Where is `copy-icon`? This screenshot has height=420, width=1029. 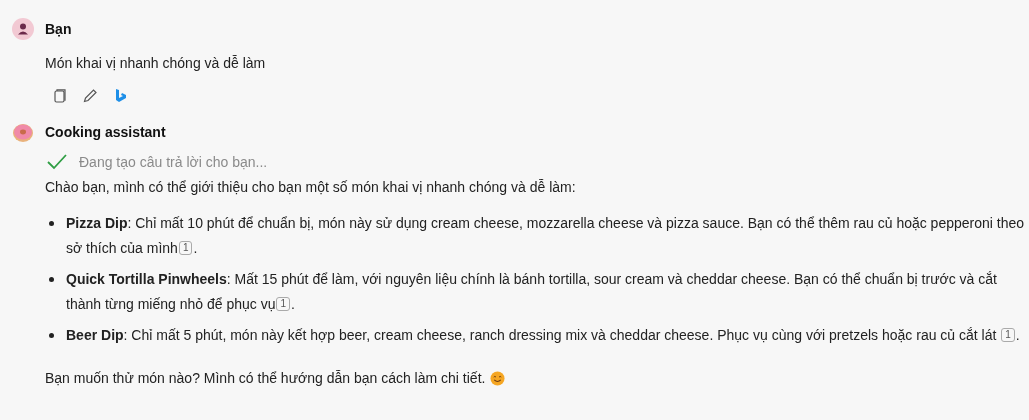
copy-icon is located at coordinates (60, 96).